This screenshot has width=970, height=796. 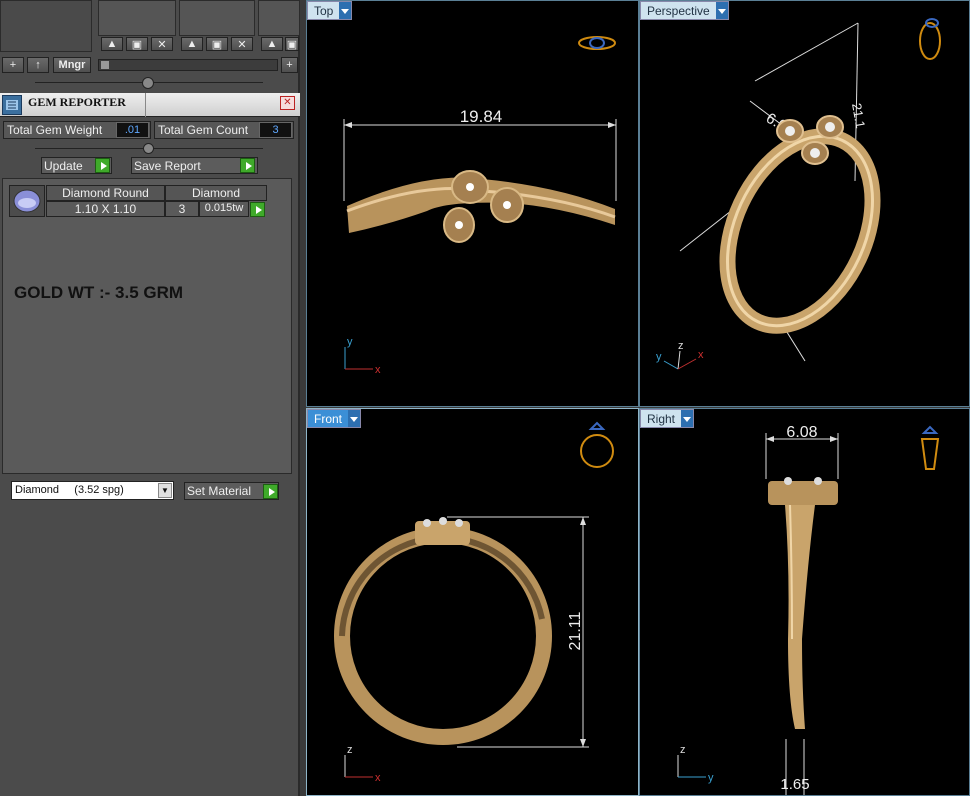 What do you see at coordinates (38, 65) in the screenshot?
I see `up-button: ↑` at bounding box center [38, 65].